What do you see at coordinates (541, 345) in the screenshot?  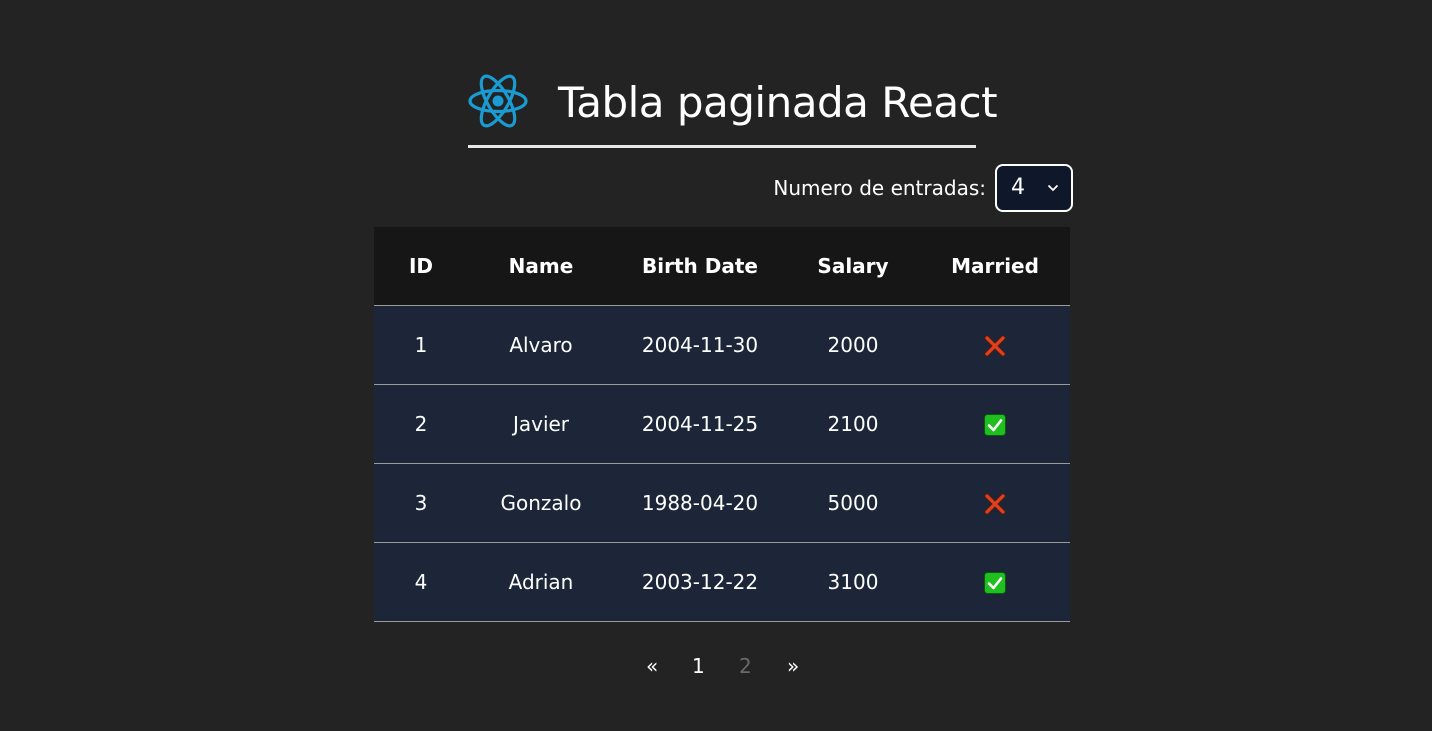 I see `cell-name: Alvaro` at bounding box center [541, 345].